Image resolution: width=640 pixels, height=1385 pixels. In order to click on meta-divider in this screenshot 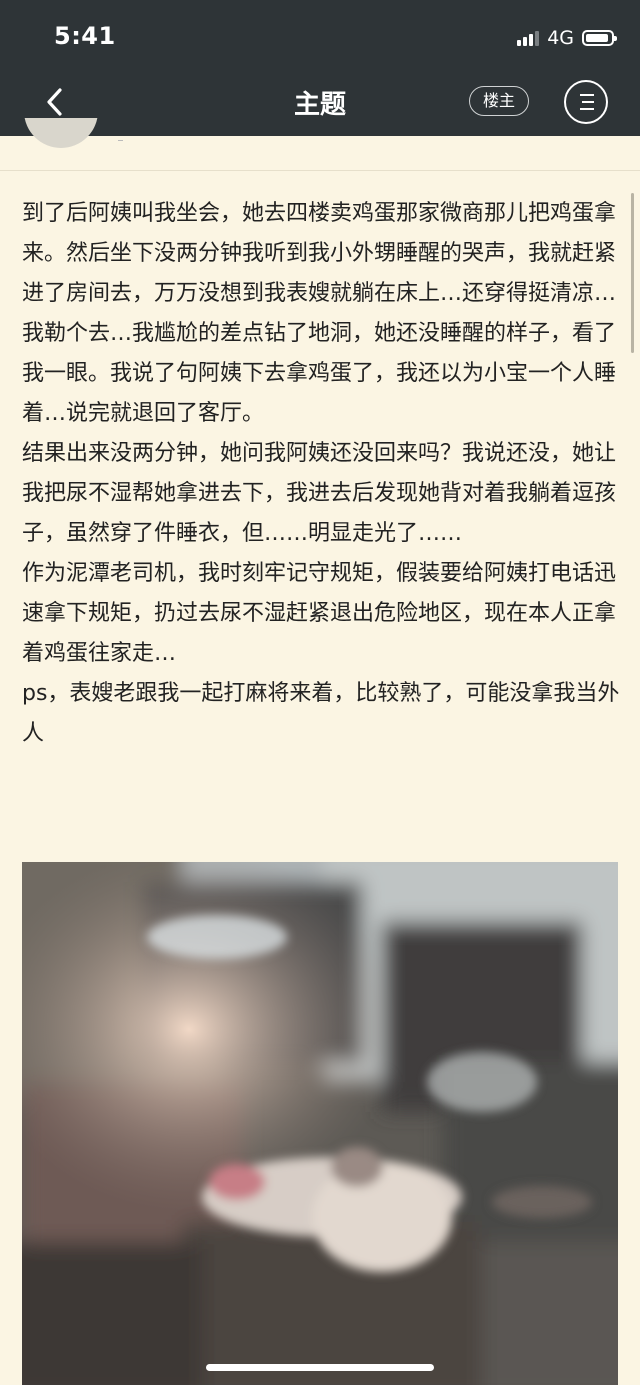, I will do `click(120, 140)`.